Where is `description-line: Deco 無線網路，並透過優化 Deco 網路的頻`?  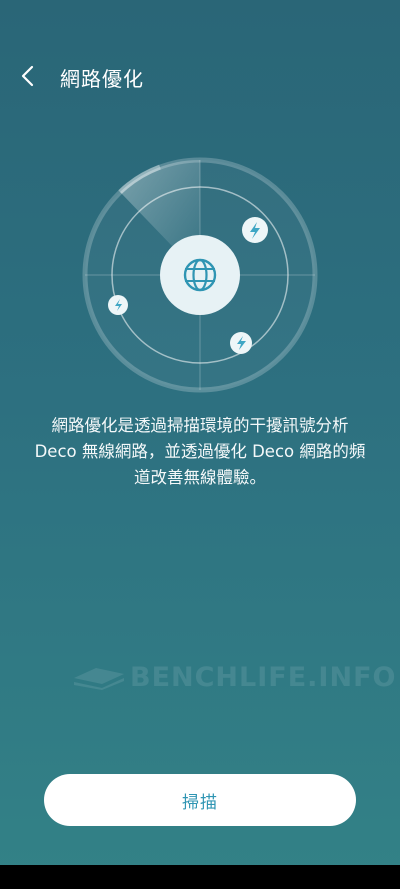 description-line: Deco 無線網路，並透過優化 Deco 網路的頻 is located at coordinates (200, 451).